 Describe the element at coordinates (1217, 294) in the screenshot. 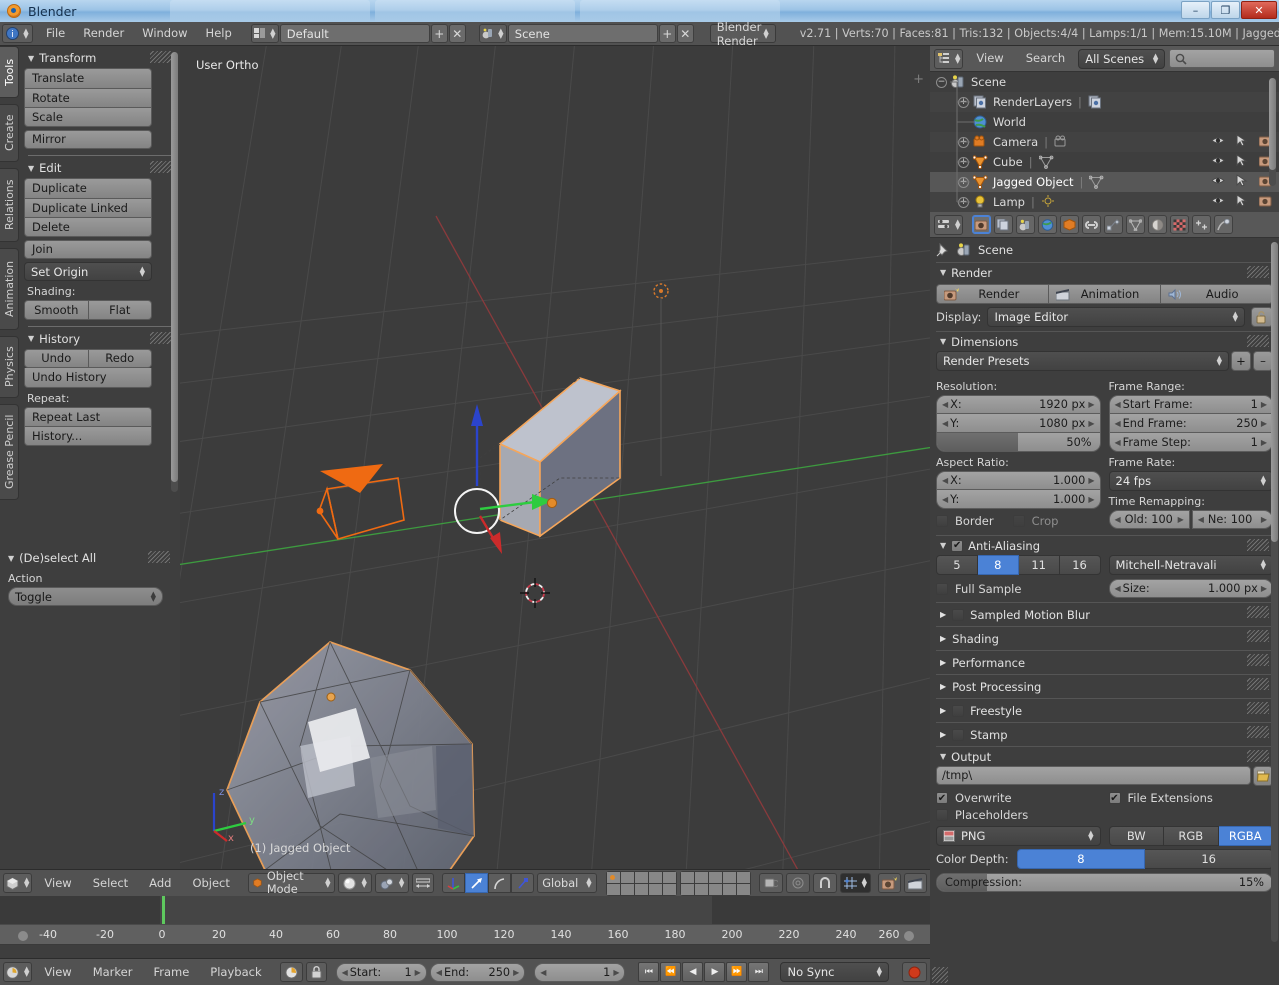

I see `audio-button: Audio` at that location.